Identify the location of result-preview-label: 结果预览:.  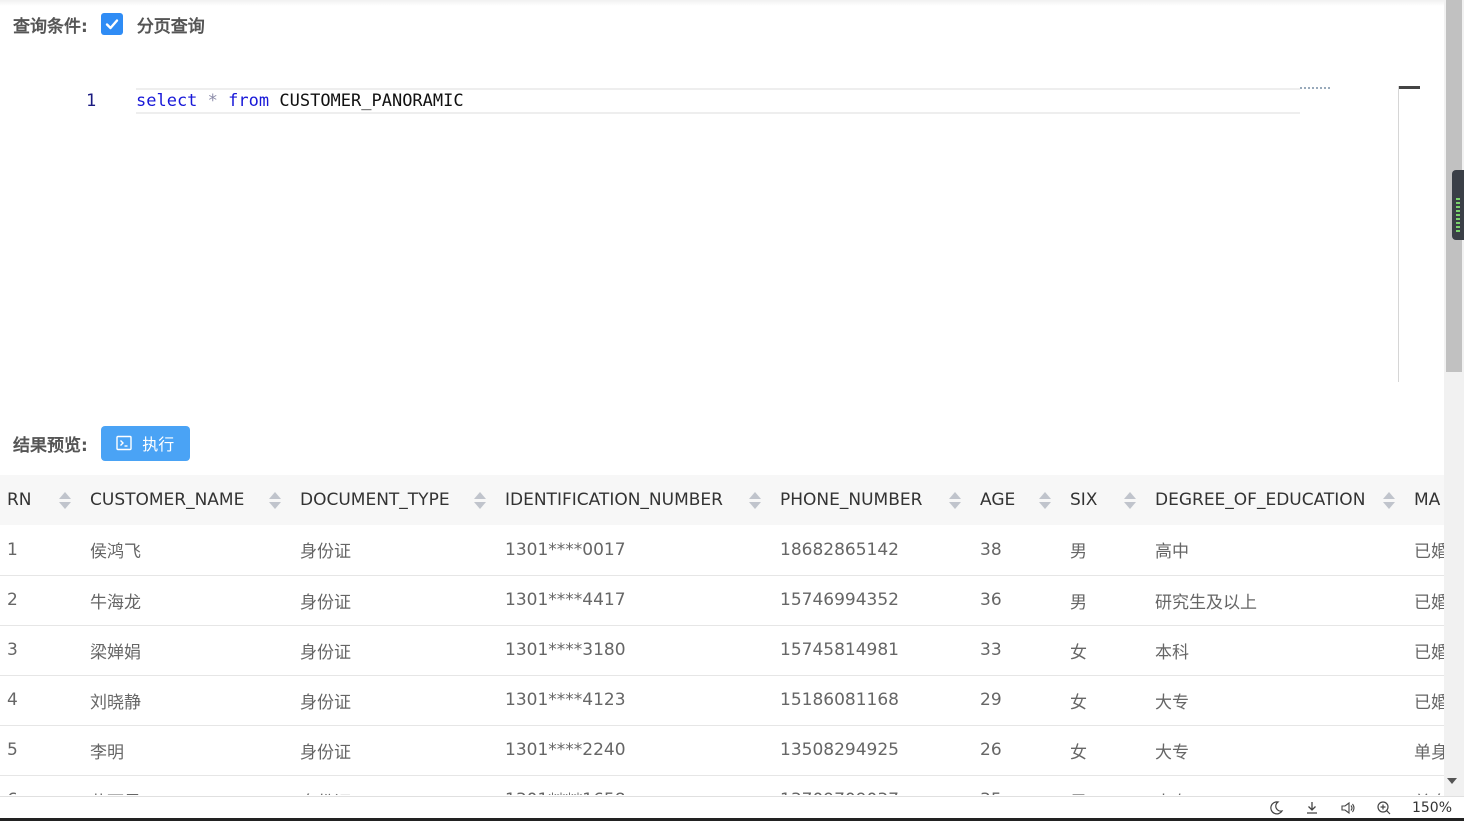
(50, 445).